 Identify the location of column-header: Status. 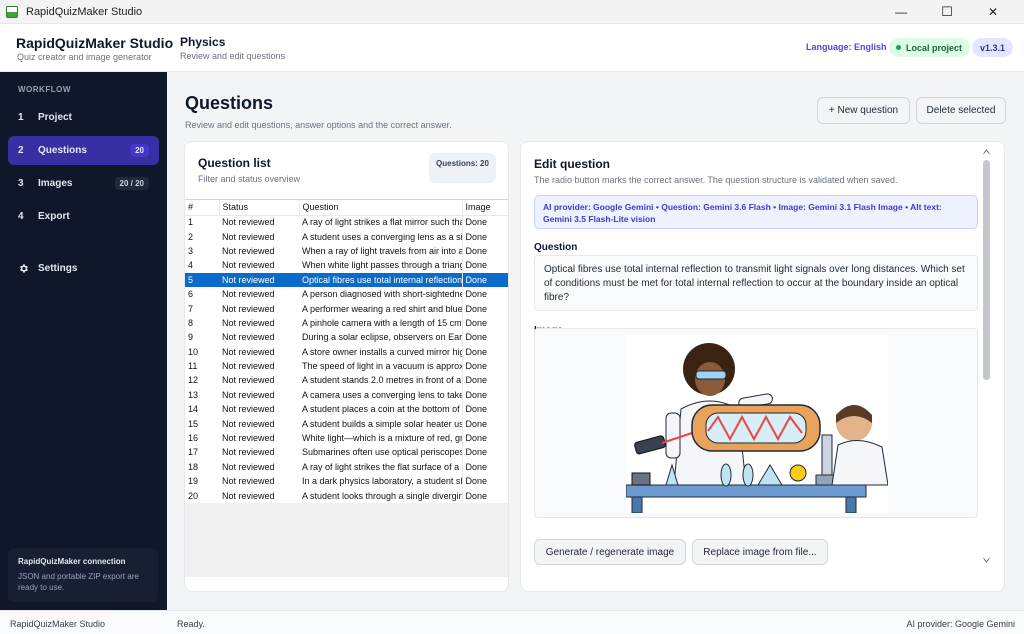
(259, 208).